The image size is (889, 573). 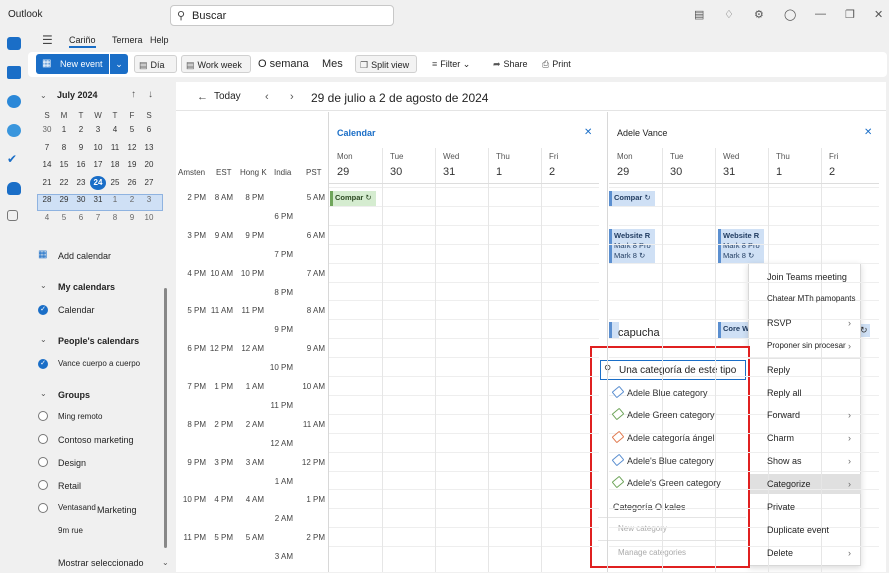 What do you see at coordinates (14, 101) in the screenshot?
I see `people-icon` at bounding box center [14, 101].